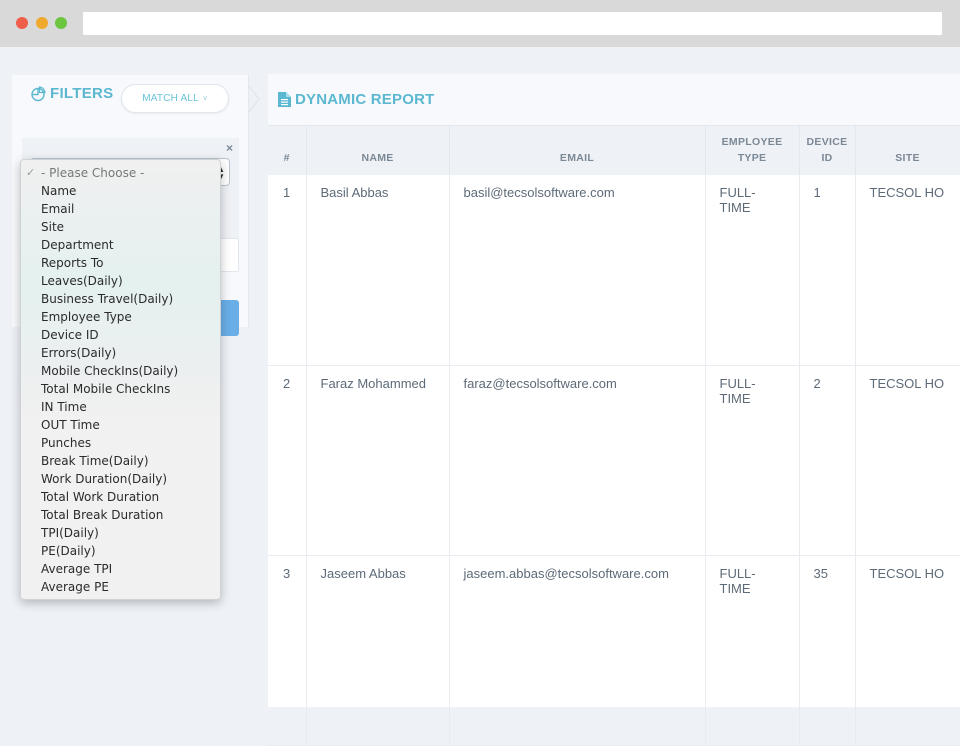 The image size is (960, 746). What do you see at coordinates (82, 93) in the screenshot?
I see `filters-title: FILTERS` at bounding box center [82, 93].